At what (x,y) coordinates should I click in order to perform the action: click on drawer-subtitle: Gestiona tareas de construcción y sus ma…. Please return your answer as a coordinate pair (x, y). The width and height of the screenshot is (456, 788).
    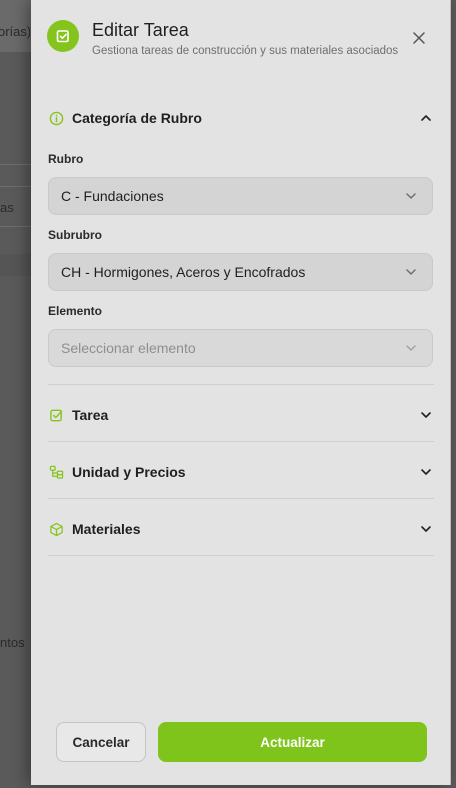
    Looking at the image, I should click on (245, 51).